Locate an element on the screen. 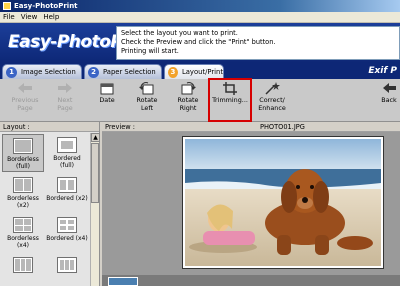 This screenshot has width=400, height=286. thumbnail-strip is located at coordinates (251, 280).